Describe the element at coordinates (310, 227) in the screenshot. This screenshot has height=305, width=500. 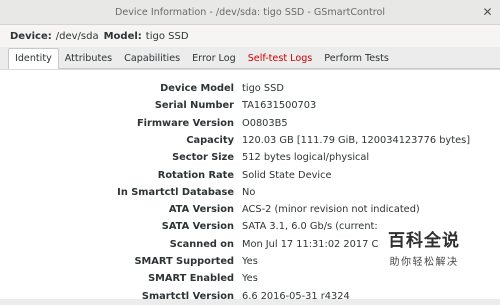
I see `info-value: SATA 3.1, 6.0 Gb/s (current:` at that location.